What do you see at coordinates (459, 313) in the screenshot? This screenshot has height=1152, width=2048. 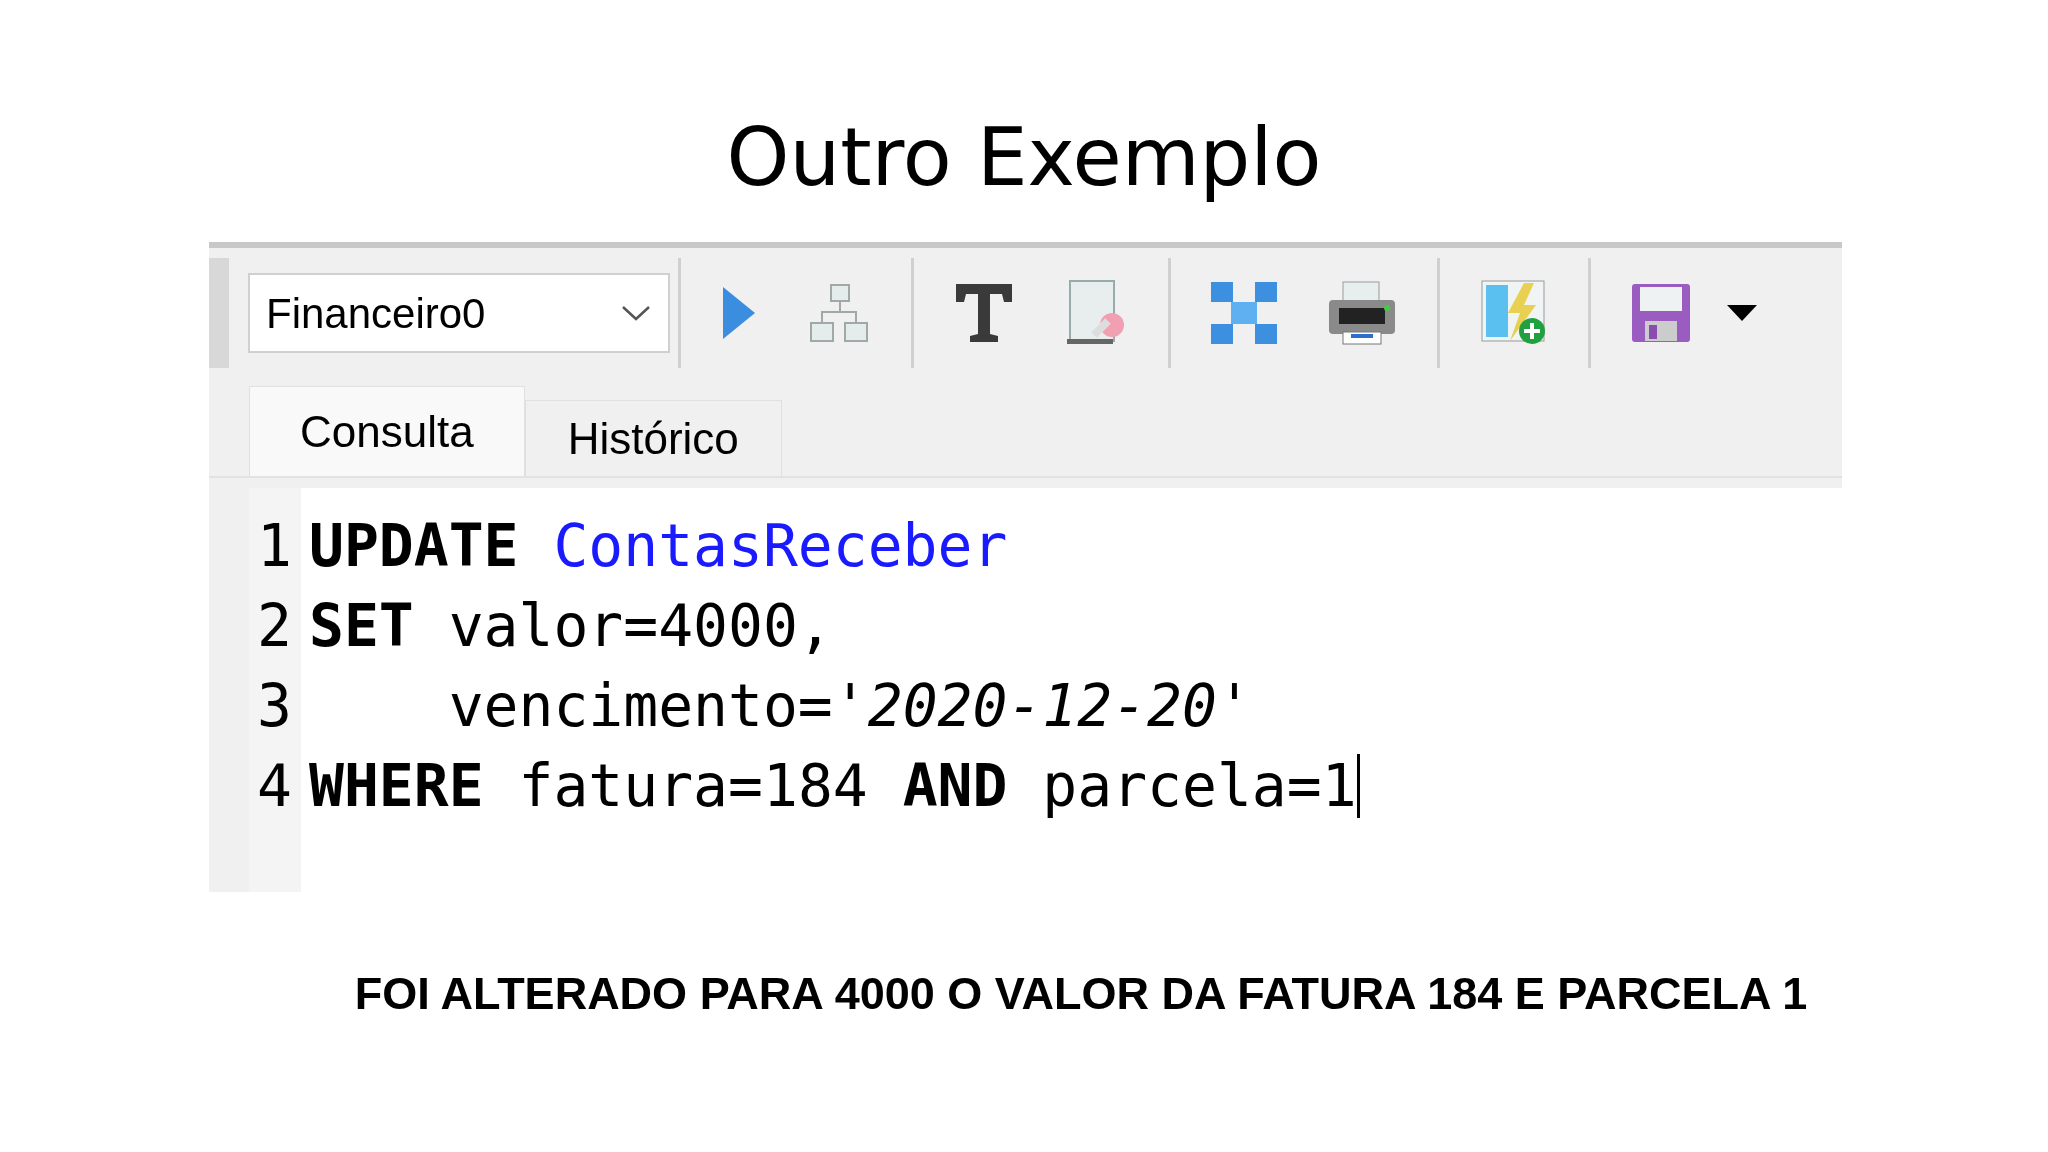 I see `database-dropdown: Financeiro0` at bounding box center [459, 313].